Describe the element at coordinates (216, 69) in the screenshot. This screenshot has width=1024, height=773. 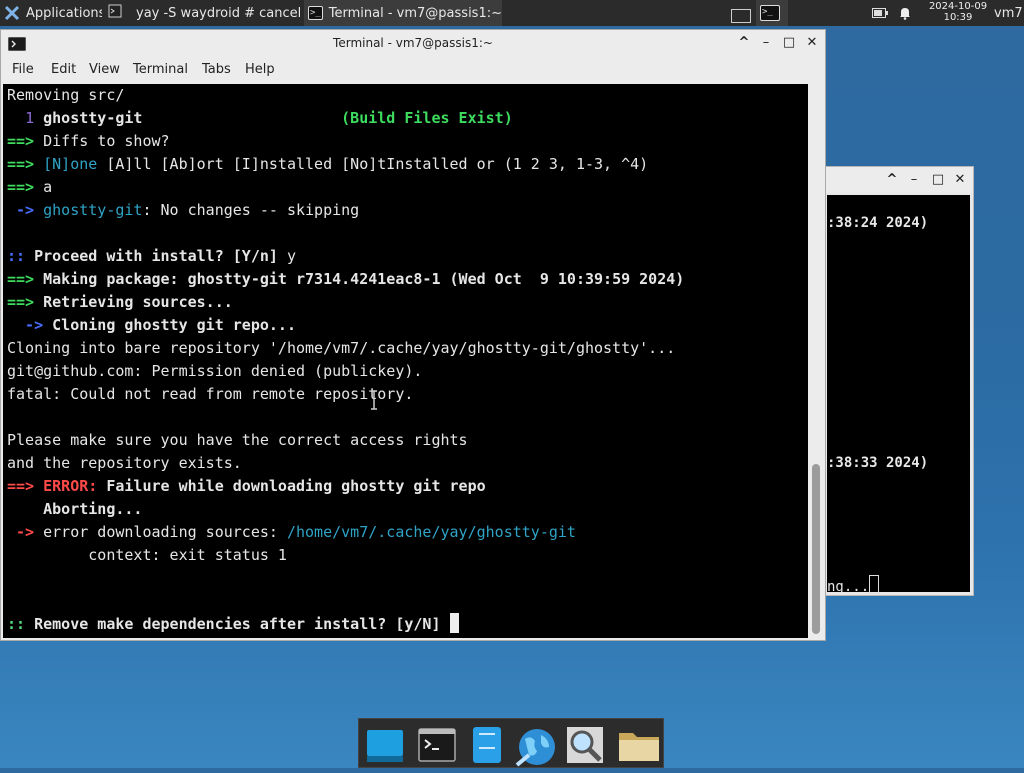
I see `menu-tabs: Tabs` at that location.